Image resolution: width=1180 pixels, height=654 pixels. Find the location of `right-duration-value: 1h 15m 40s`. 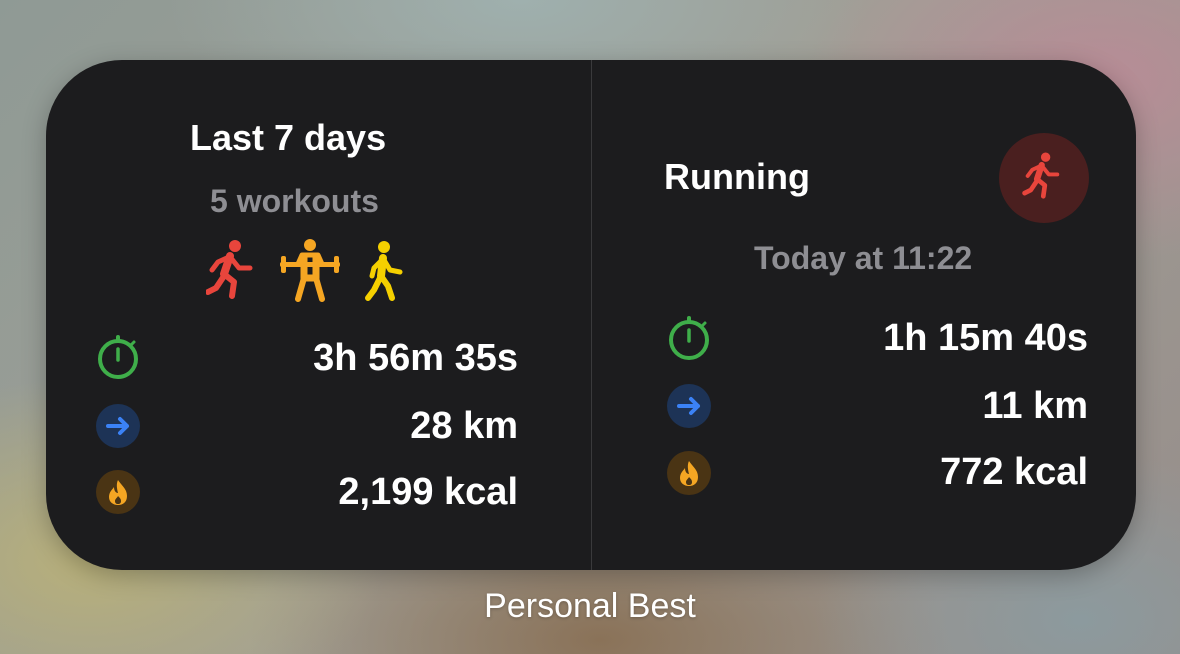

right-duration-value: 1h 15m 40s is located at coordinates (985, 338).